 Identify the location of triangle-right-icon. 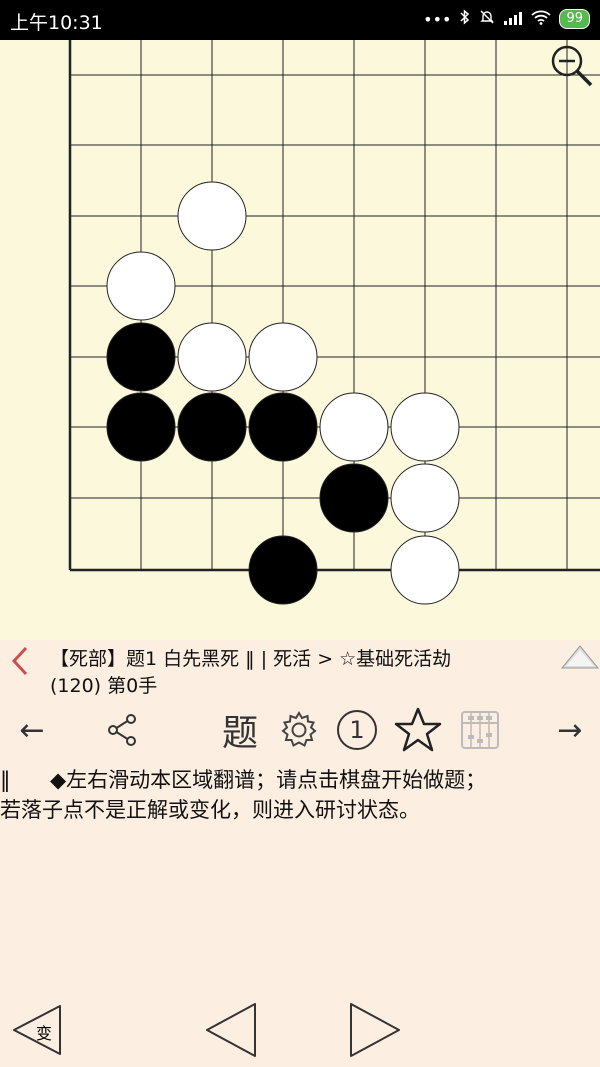
(375, 1030).